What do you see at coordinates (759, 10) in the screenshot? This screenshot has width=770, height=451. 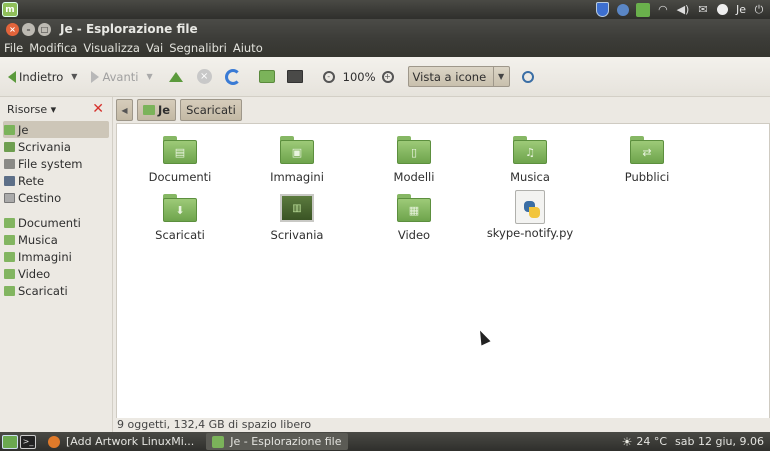 I see `power-icon: ⏻` at bounding box center [759, 10].